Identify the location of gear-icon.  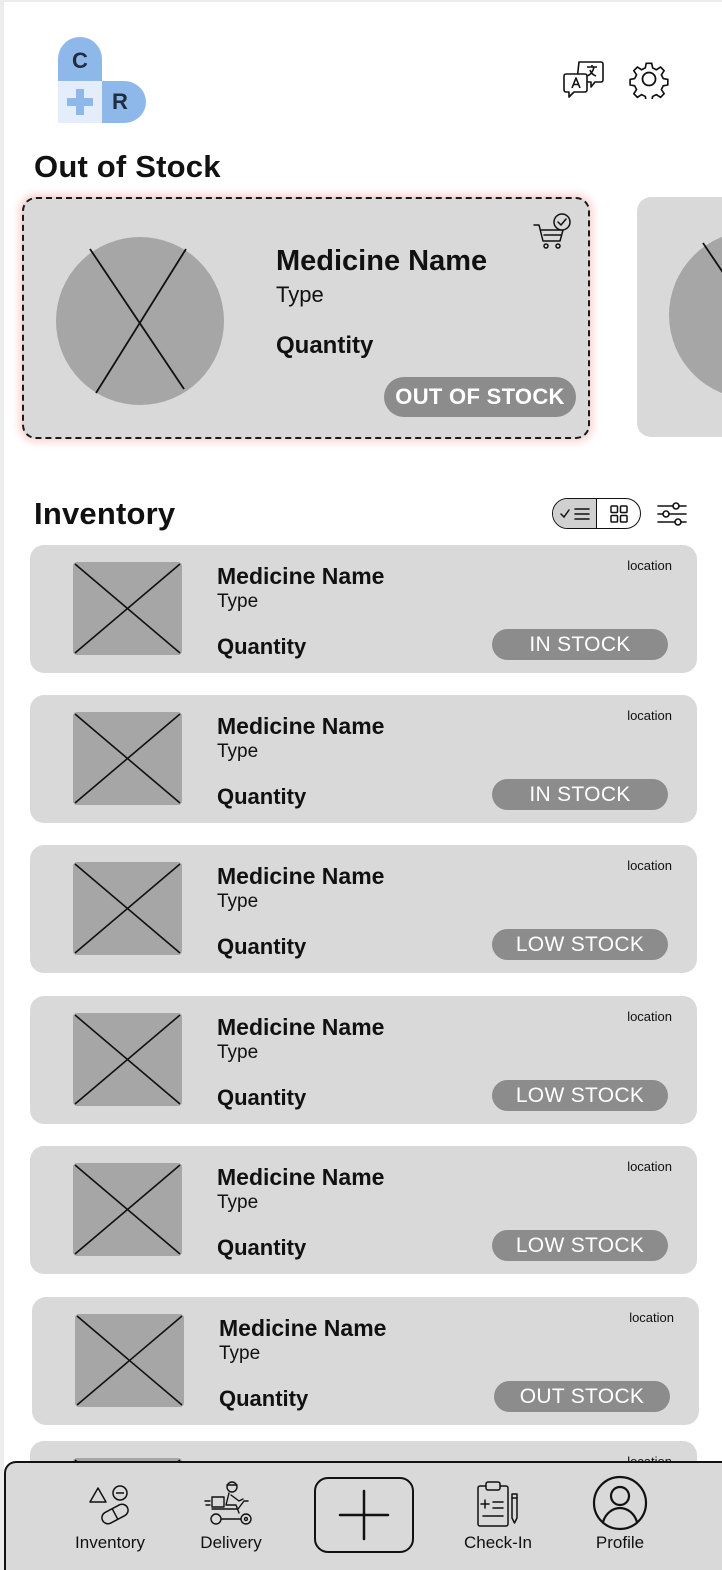
(649, 80).